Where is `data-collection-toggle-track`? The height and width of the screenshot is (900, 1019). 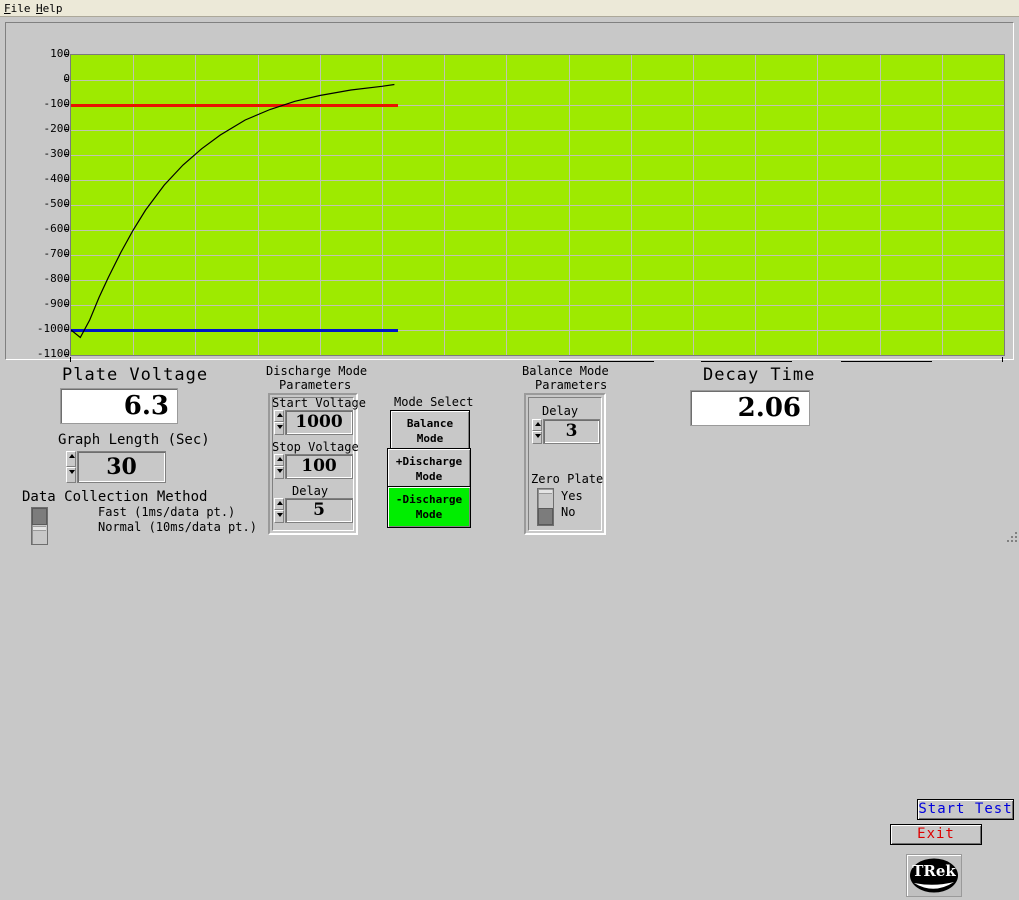
data-collection-toggle-track is located at coordinates (39, 528).